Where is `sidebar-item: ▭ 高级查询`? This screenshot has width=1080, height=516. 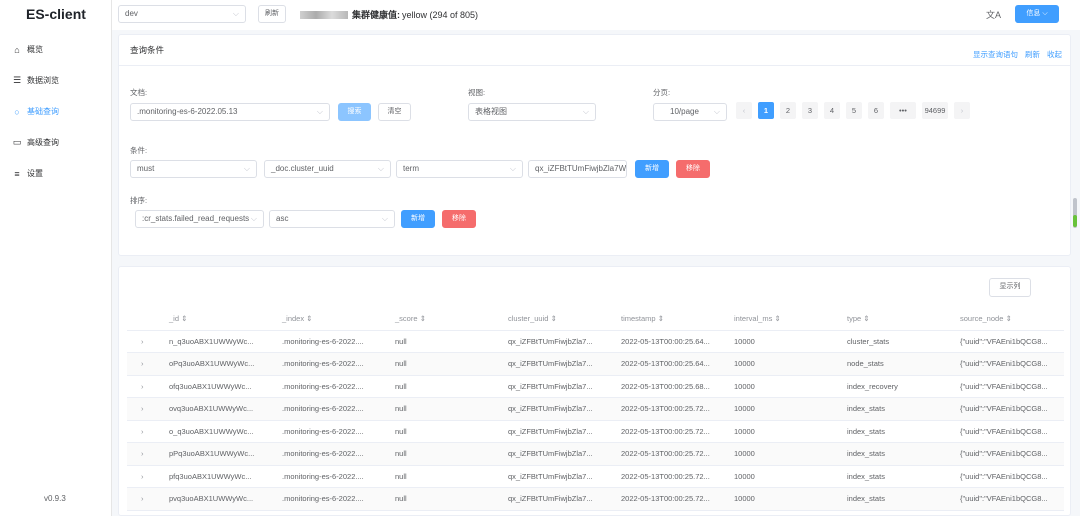 sidebar-item: ▭ 高级查询 is located at coordinates (56, 142).